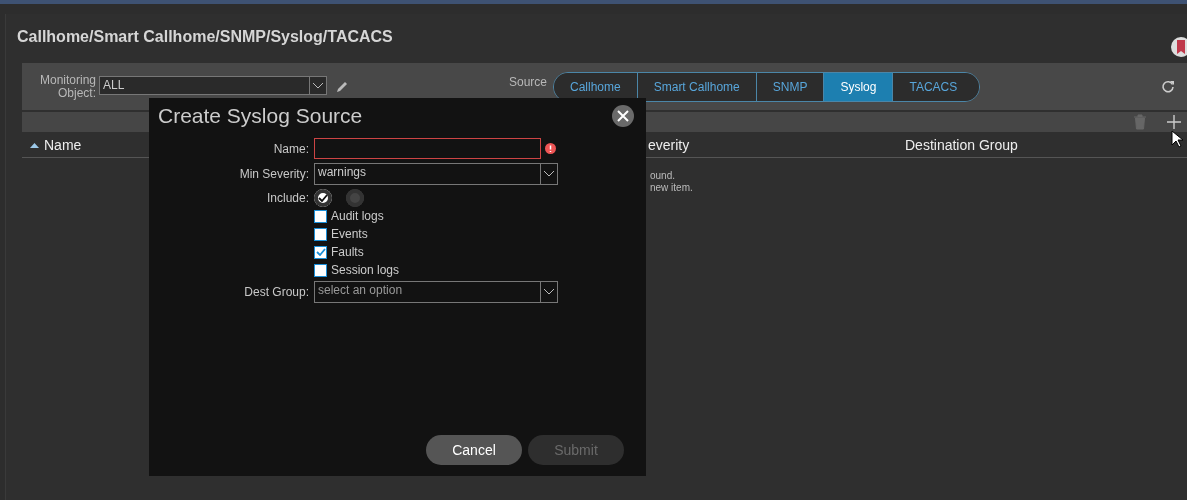 Image resolution: width=1187 pixels, height=500 pixels. Describe the element at coordinates (357, 216) in the screenshot. I see `checkbox-label: Audit logs` at that location.